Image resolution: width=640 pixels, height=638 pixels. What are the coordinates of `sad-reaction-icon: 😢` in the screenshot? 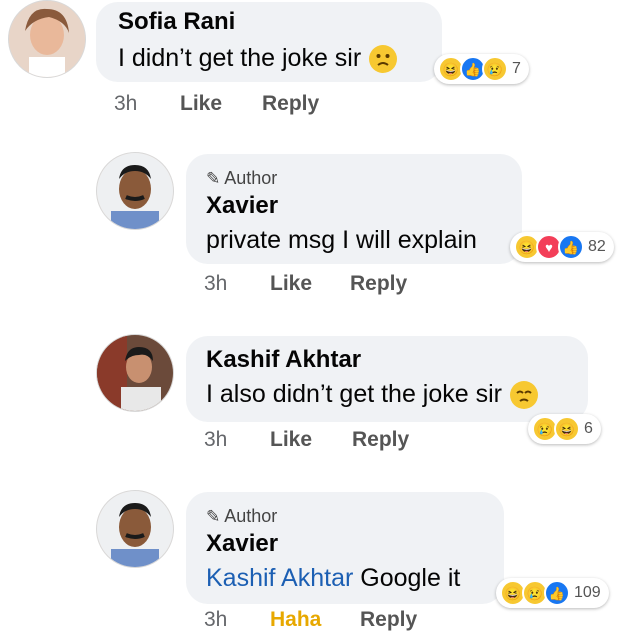 It's located at (495, 69).